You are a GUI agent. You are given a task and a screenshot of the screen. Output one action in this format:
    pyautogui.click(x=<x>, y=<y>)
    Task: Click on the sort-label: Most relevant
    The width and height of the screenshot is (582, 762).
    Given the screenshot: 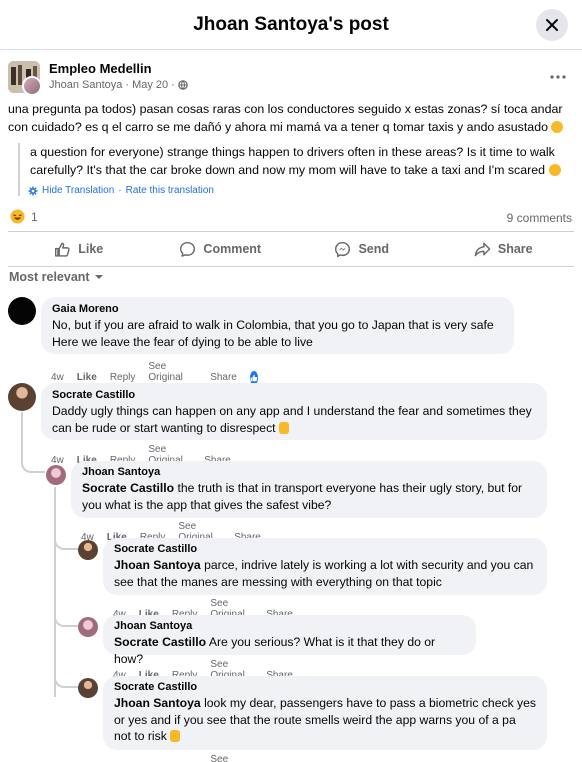 What is the action you would take?
    pyautogui.click(x=49, y=277)
    